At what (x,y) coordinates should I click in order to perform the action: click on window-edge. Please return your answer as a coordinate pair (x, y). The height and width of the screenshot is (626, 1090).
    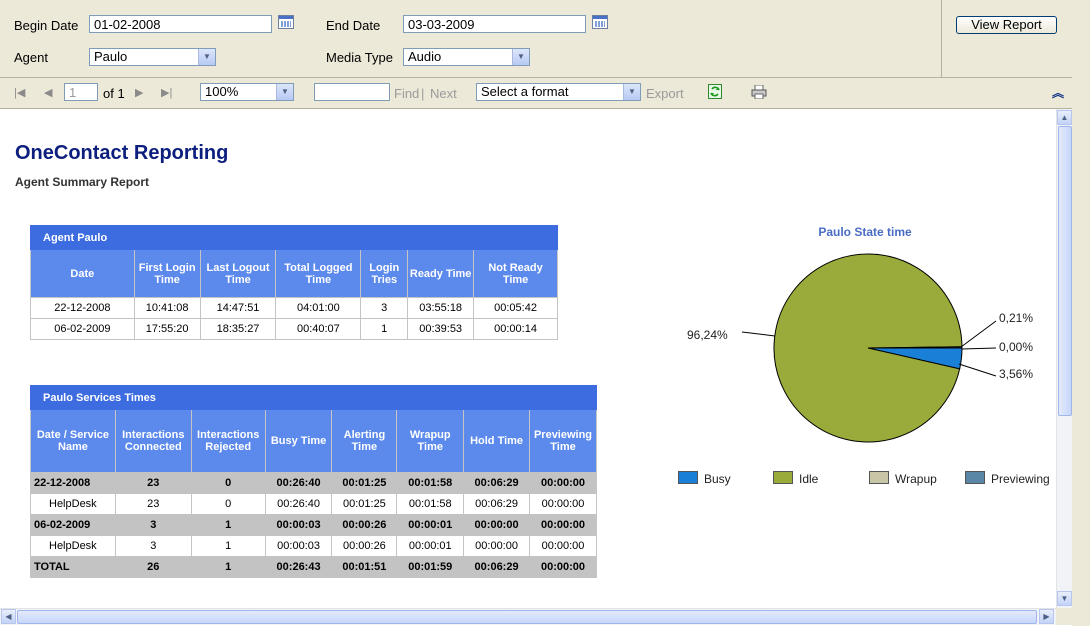
    Looking at the image, I should click on (1081, 313).